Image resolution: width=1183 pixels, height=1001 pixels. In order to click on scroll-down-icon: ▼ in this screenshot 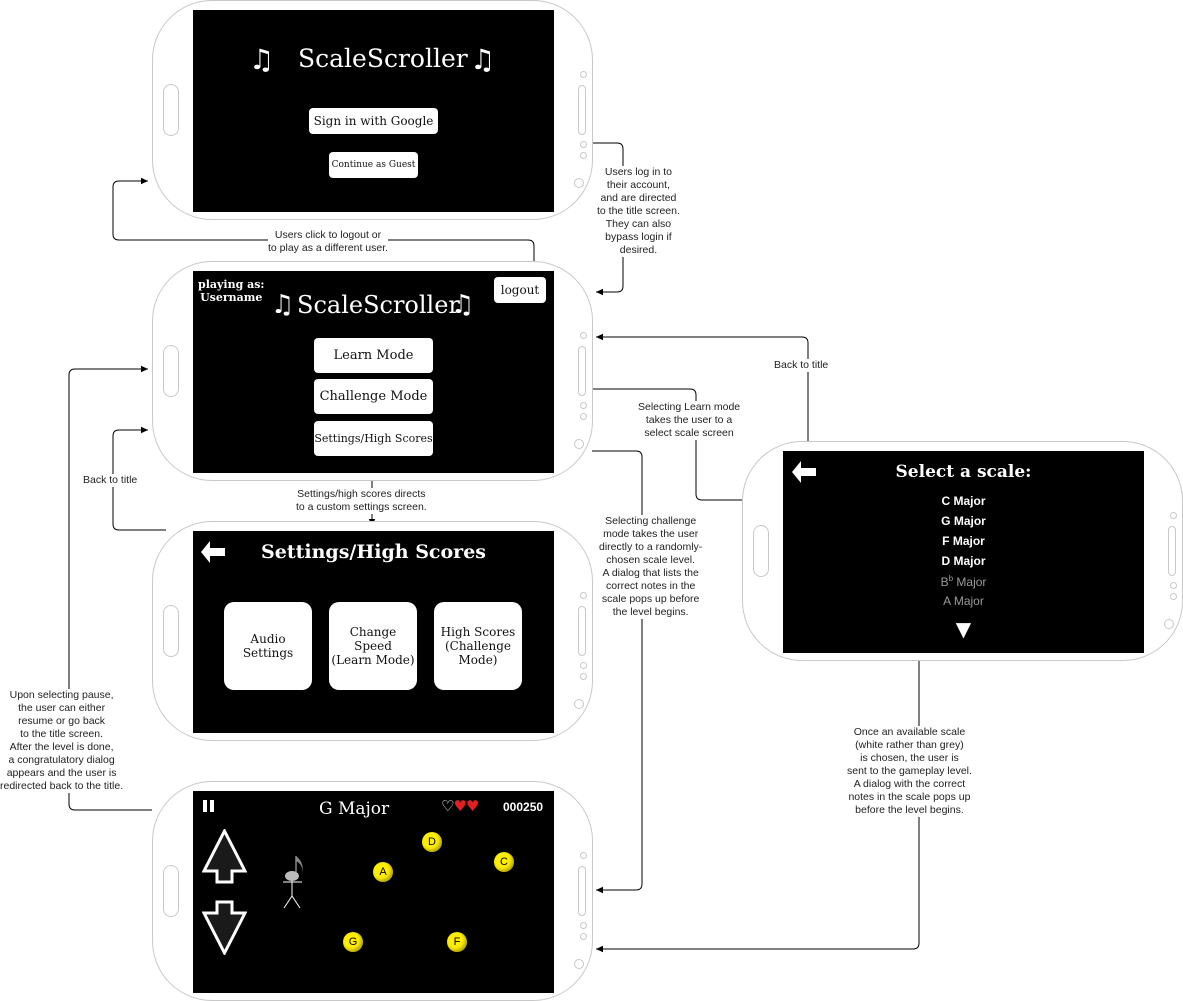, I will do `click(963, 629)`.